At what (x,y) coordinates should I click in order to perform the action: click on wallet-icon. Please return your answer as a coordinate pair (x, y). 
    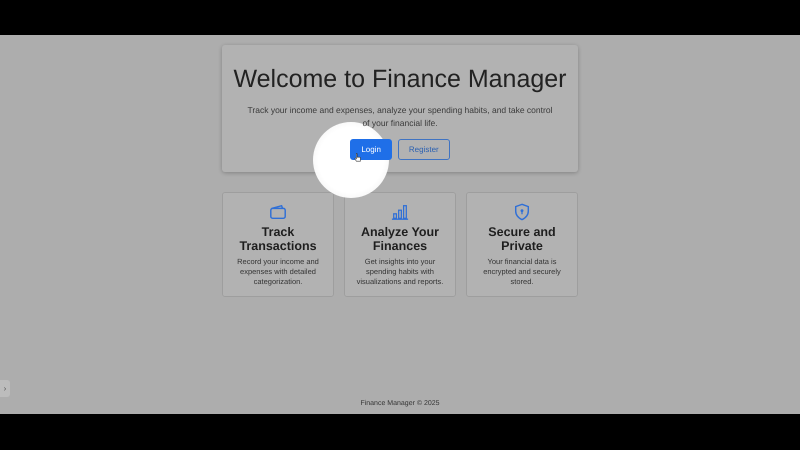
    Looking at the image, I should click on (278, 212).